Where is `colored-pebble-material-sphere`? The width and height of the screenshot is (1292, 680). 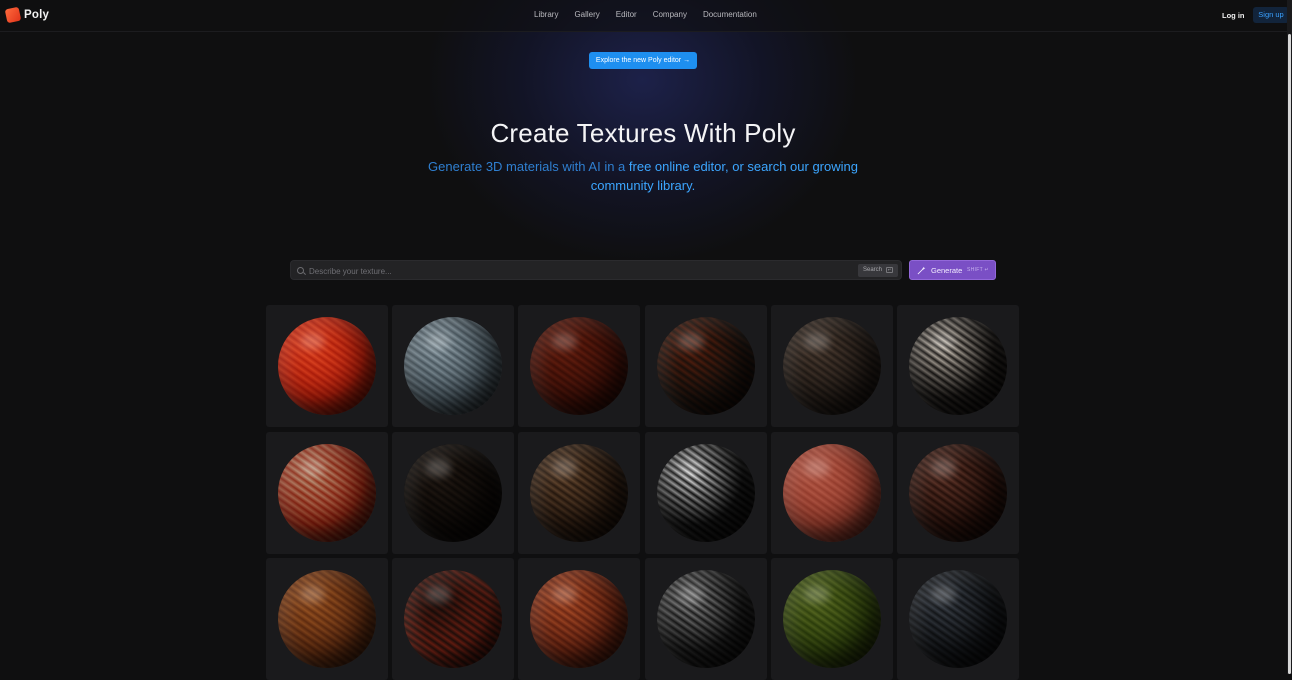 colored-pebble-material-sphere is located at coordinates (705, 366).